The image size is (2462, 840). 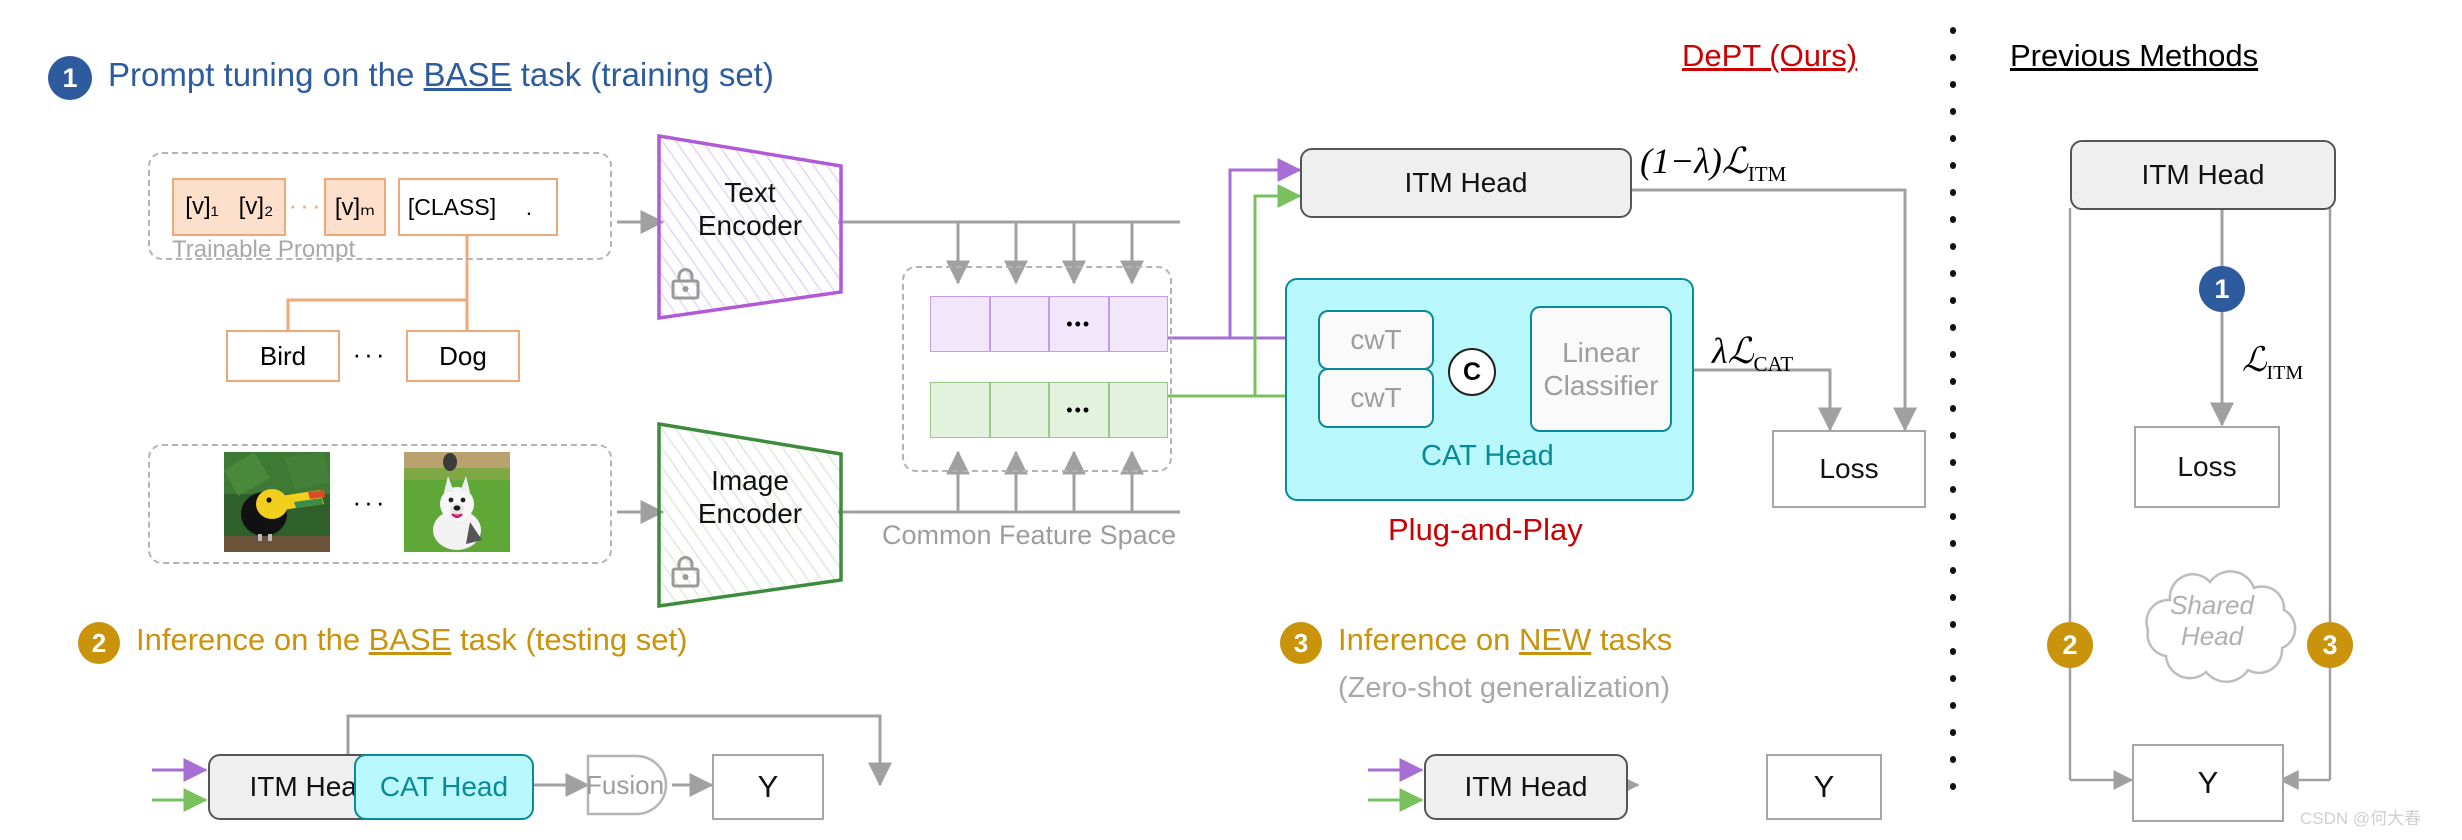 I want to click on itm-head-main-label: ITM Head, so click(x=1466, y=182).